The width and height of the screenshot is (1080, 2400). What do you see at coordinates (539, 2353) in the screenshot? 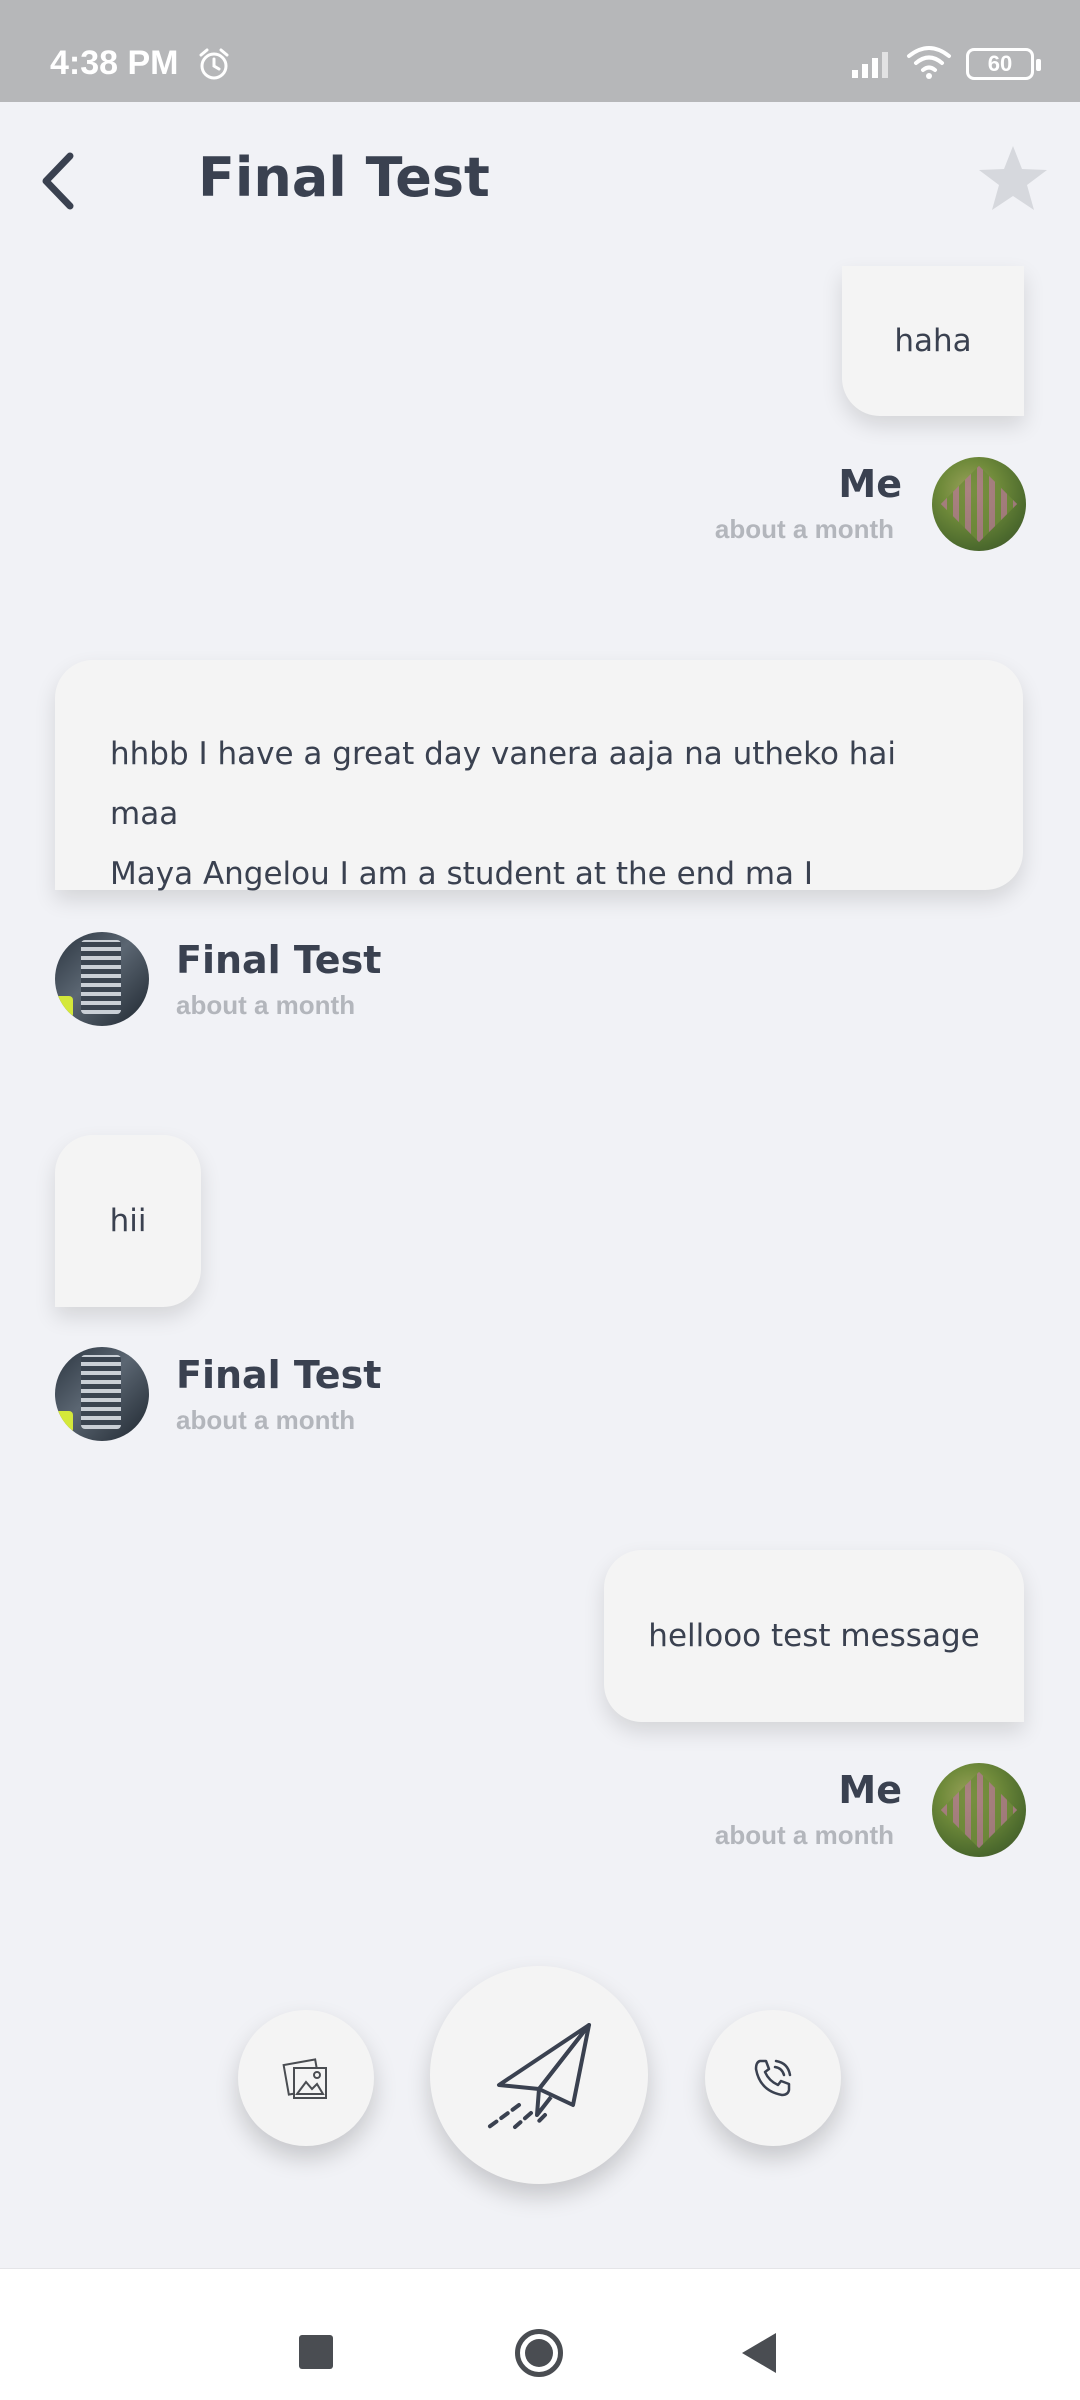
I see `home-circle-icon` at bounding box center [539, 2353].